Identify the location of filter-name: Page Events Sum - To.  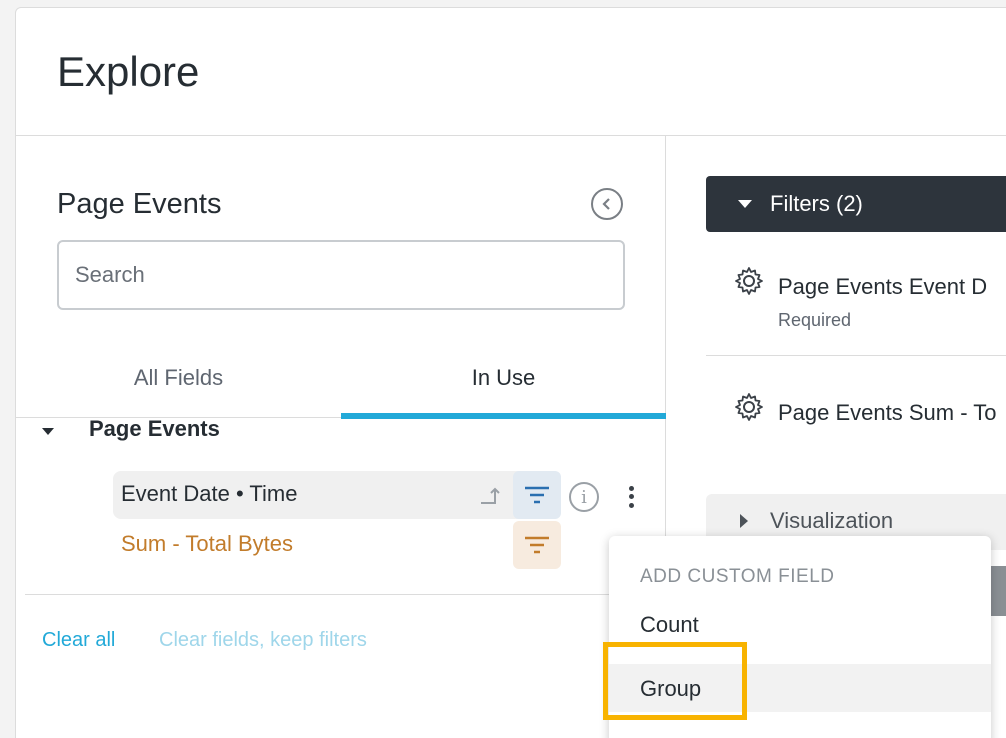
(887, 412).